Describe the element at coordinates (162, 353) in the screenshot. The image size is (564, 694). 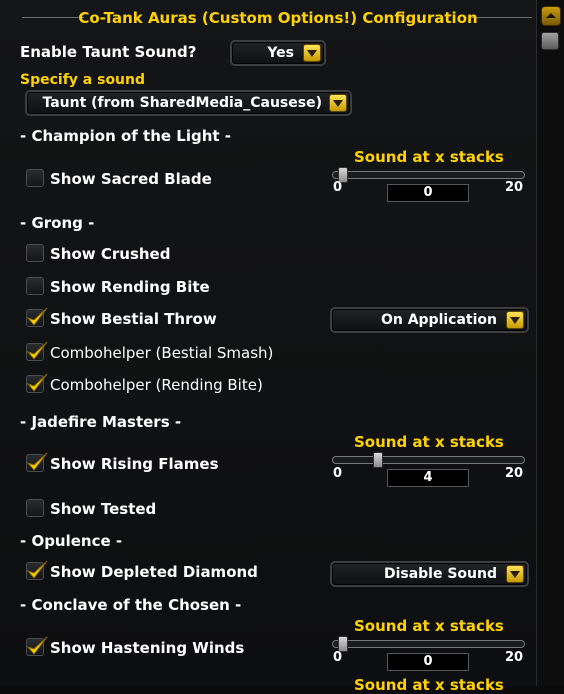
I see `combo-smash-label: Combohelper (Bestial Smash)` at that location.